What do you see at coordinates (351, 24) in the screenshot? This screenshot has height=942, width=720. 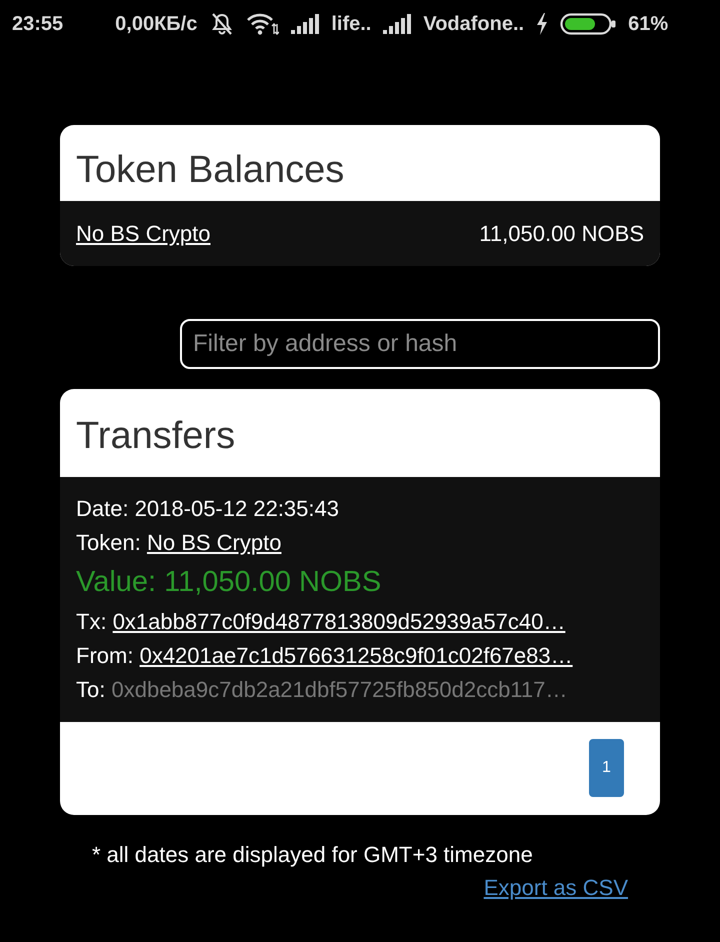 I see `carrier-name: life..` at bounding box center [351, 24].